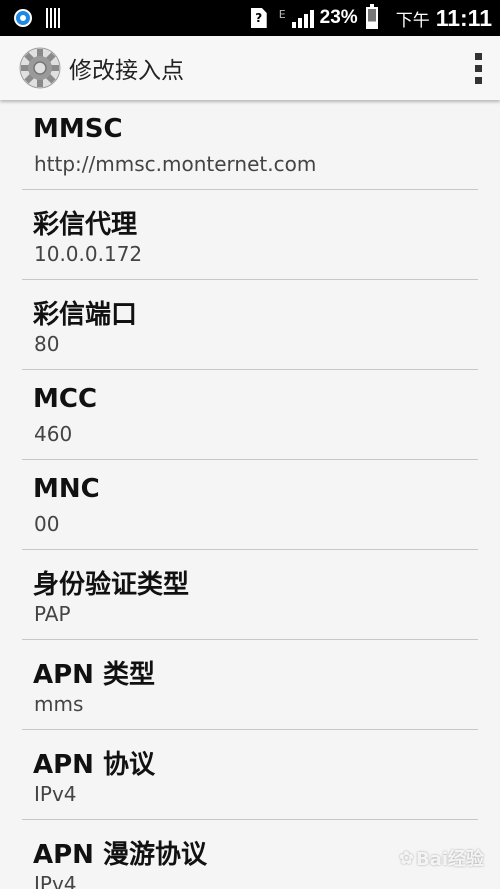 Image resolution: width=500 pixels, height=889 pixels. I want to click on item-value: 460, so click(53, 434).